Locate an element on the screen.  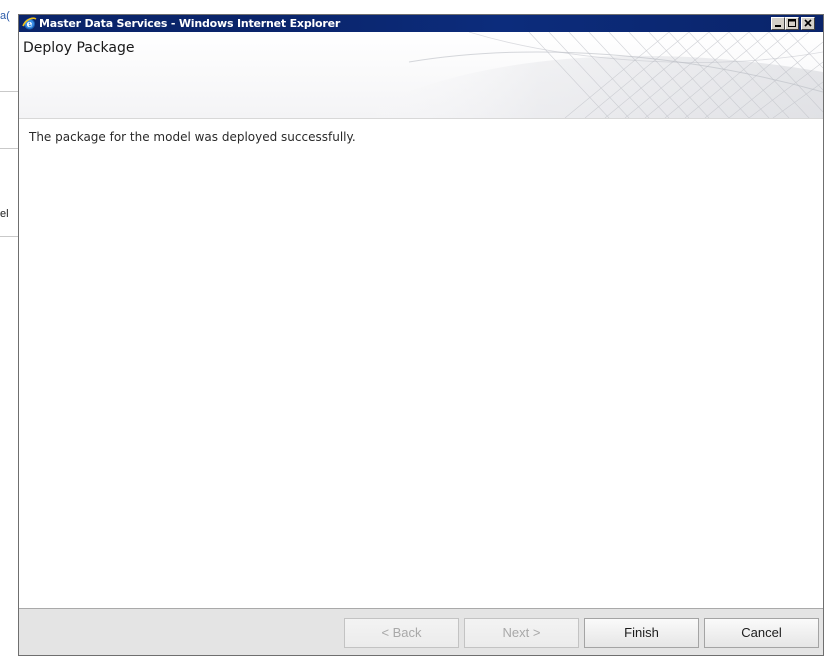
svg-text: e is located at coordinates (30, 25).